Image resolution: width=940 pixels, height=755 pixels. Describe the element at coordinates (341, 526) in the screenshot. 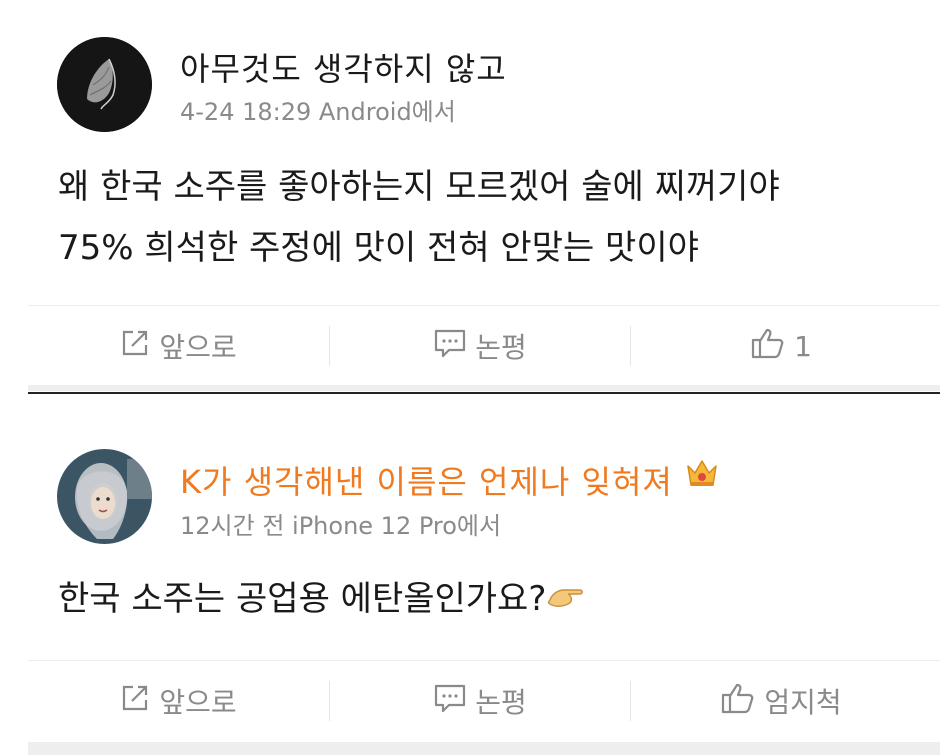

I see `post-meta: 12시간 전 iPhone 12 Pro에서` at that location.